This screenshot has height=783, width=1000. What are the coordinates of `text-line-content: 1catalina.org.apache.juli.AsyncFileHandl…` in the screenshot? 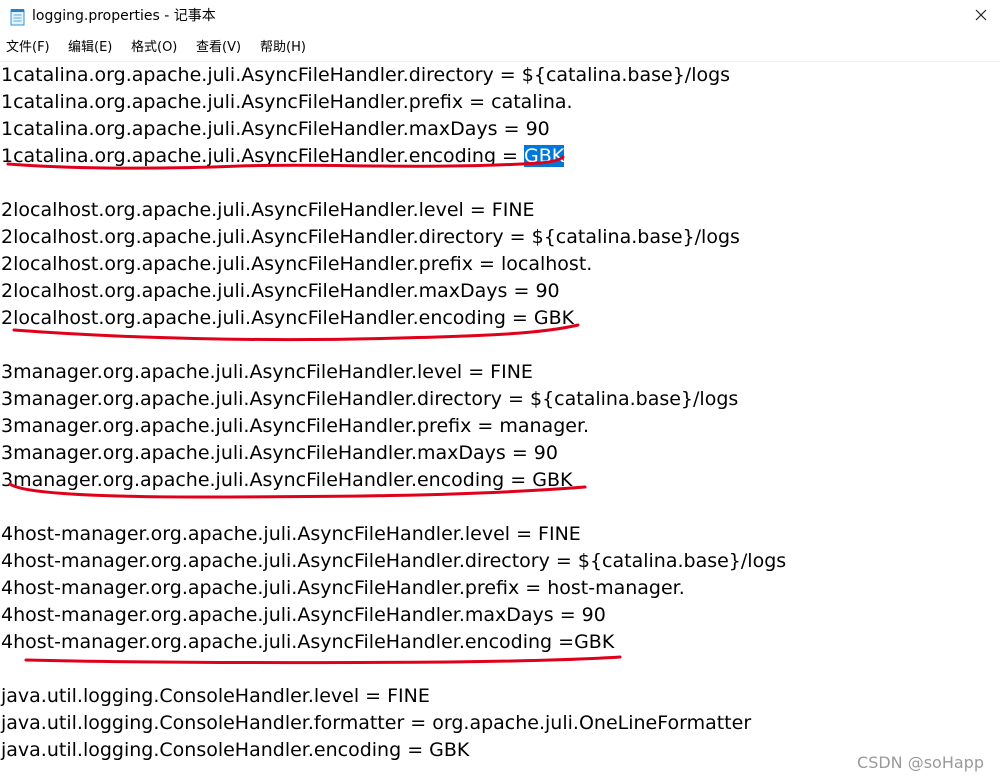 It's located at (263, 156).